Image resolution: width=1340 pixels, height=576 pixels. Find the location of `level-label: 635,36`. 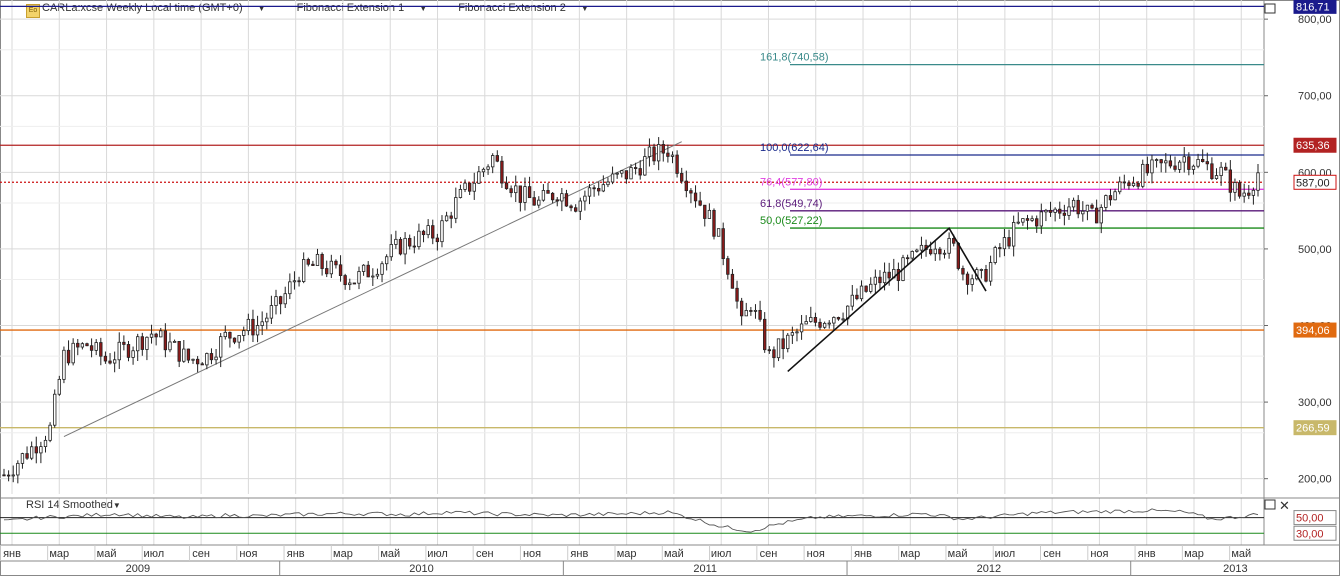

level-label: 635,36 is located at coordinates (1313, 146).